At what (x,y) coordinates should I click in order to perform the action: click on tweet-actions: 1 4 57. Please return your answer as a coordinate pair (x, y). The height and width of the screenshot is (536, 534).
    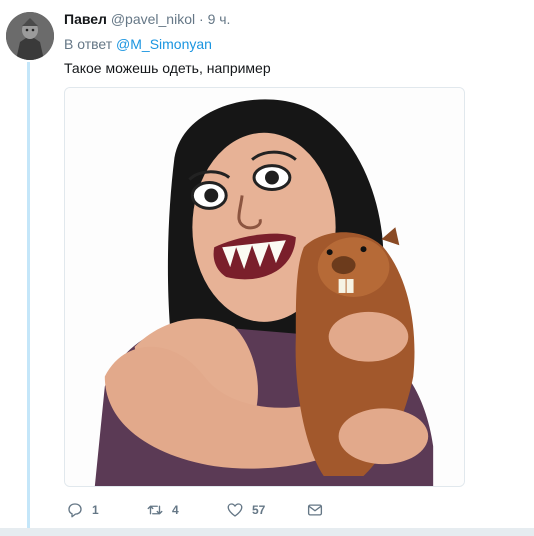
    Looking at the image, I should click on (214, 510).